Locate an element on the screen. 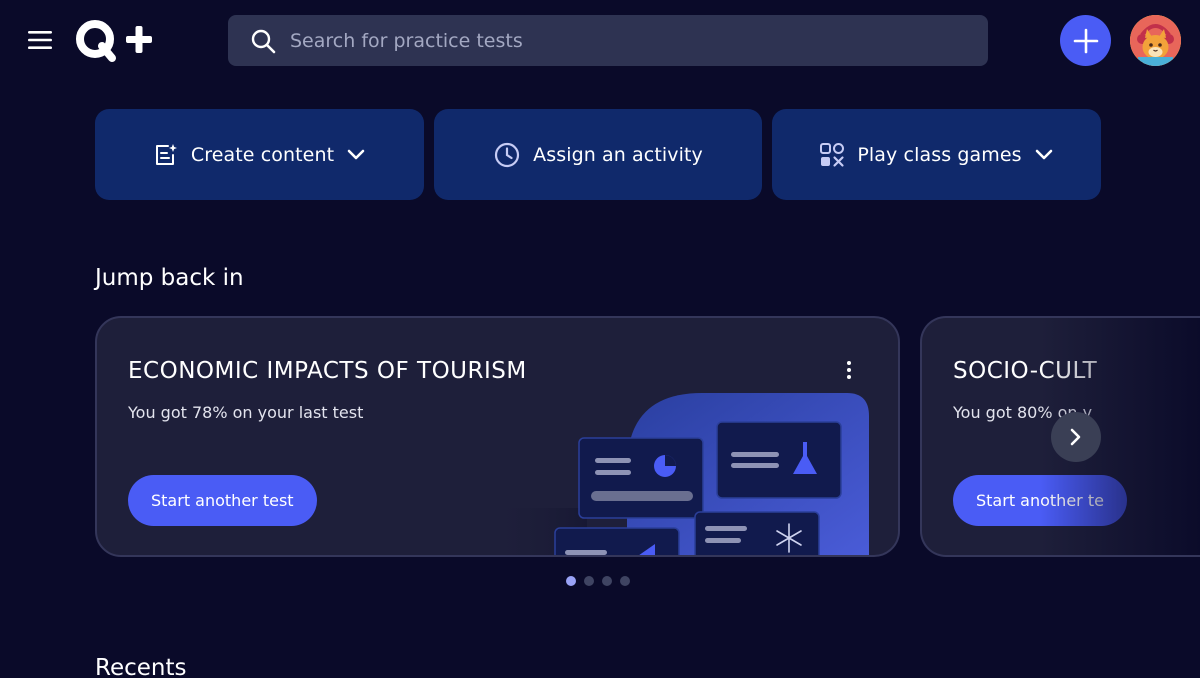  card-title: SOCIO-CULT is located at coordinates (1025, 371).